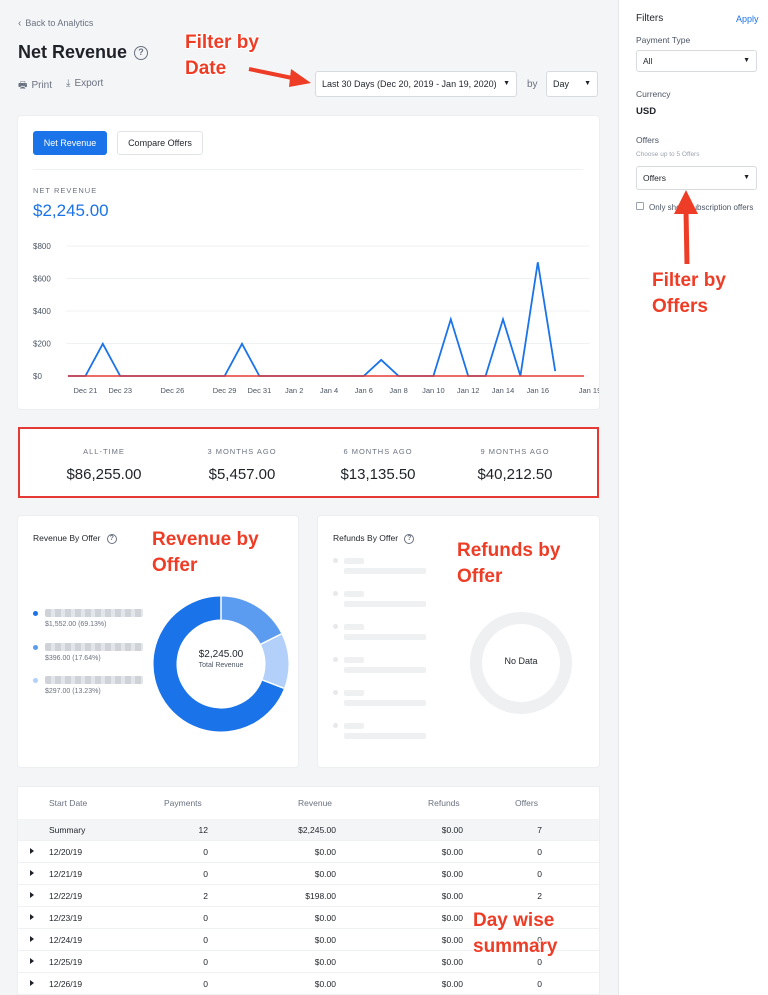 Image resolution: width=768 pixels, height=995 pixels. I want to click on placeholder-dot, so click(335, 593).